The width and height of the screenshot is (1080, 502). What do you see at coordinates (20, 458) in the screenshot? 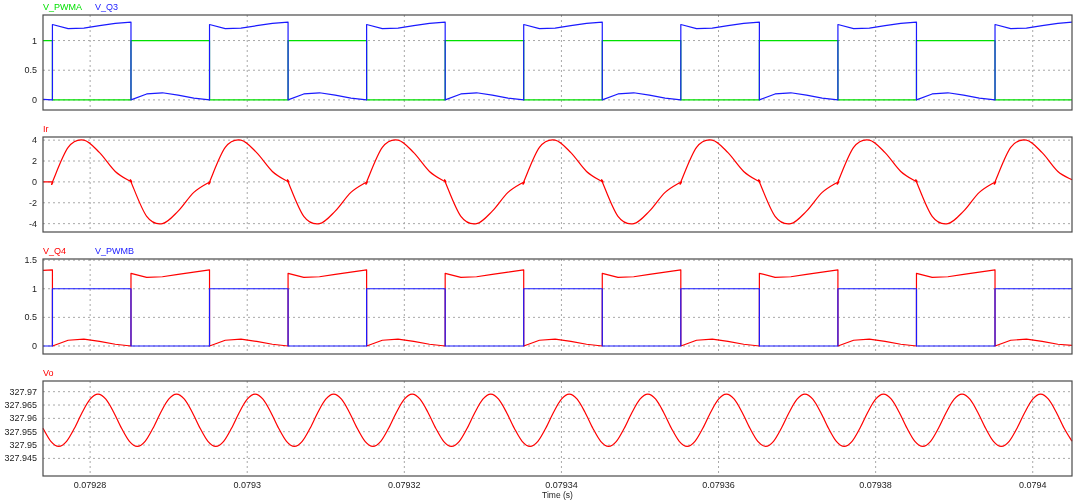
I see `axis-tick-label: 327.945` at bounding box center [20, 458].